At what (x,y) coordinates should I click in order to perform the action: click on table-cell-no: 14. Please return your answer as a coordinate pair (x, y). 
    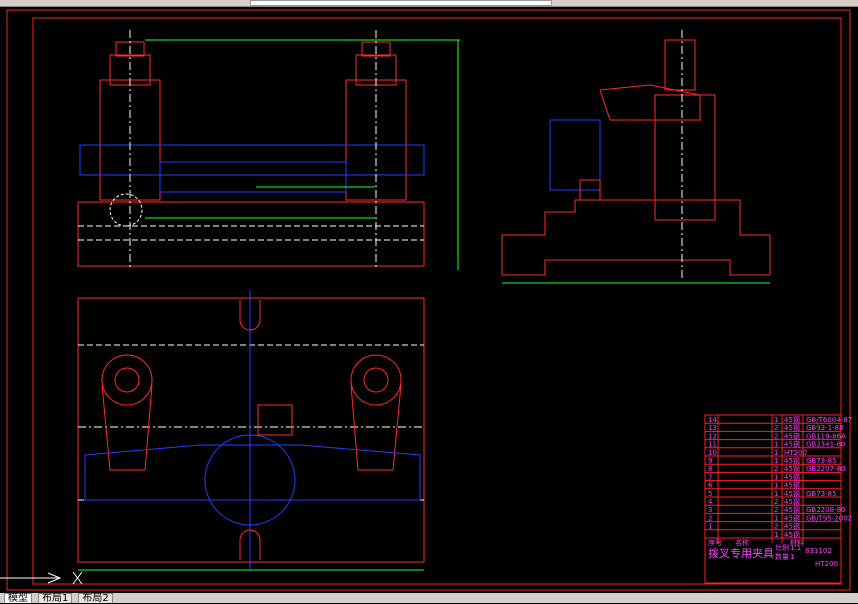
    Looking at the image, I should click on (712, 420).